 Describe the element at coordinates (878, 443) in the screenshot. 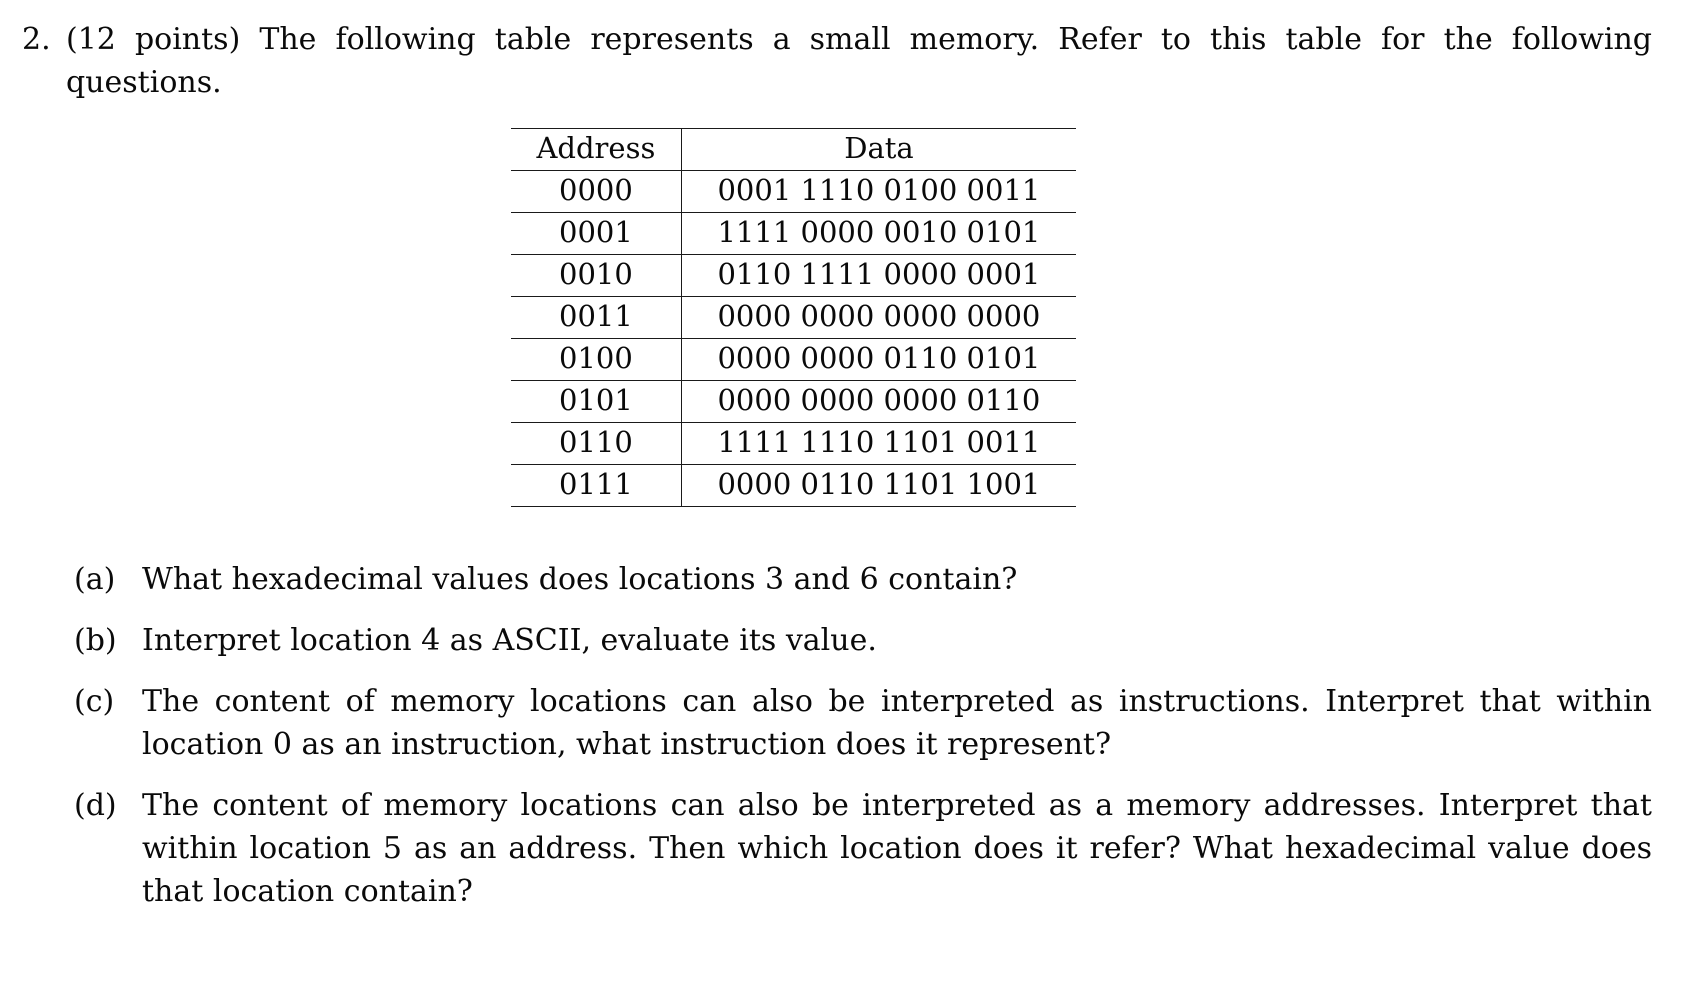

I see `cell-data: 1111 1110 1101 0011` at that location.